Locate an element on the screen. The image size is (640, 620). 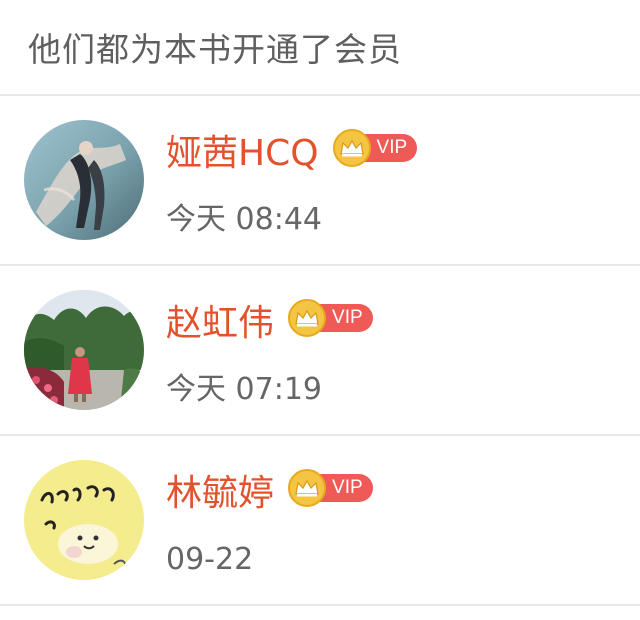
divider is located at coordinates (320, 605).